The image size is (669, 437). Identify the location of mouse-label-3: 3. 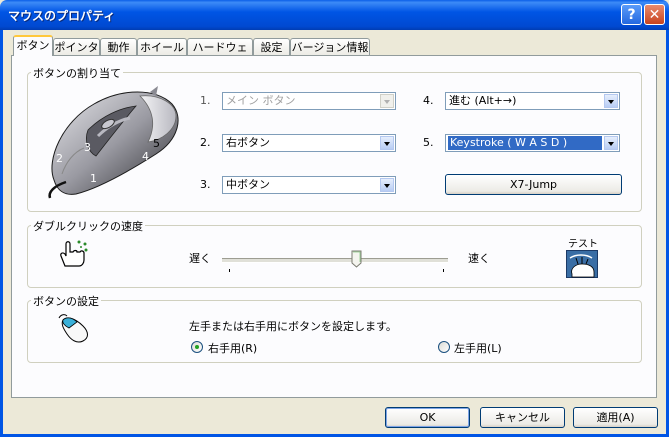
(87, 147).